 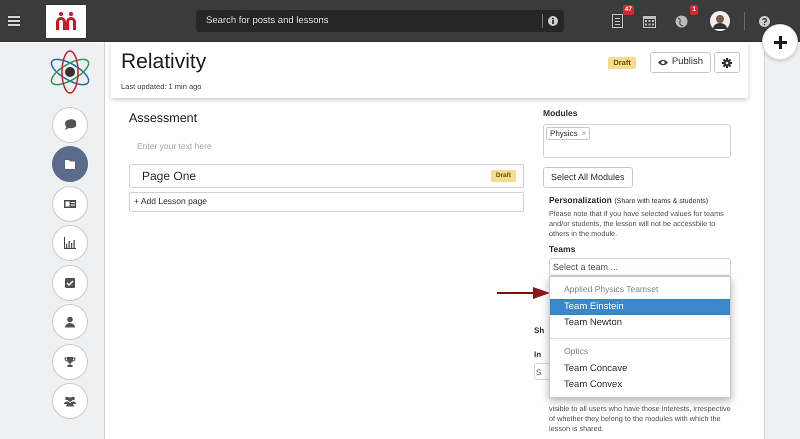 What do you see at coordinates (611, 289) in the screenshot?
I see `group-header: Applied Physics Teamset` at bounding box center [611, 289].